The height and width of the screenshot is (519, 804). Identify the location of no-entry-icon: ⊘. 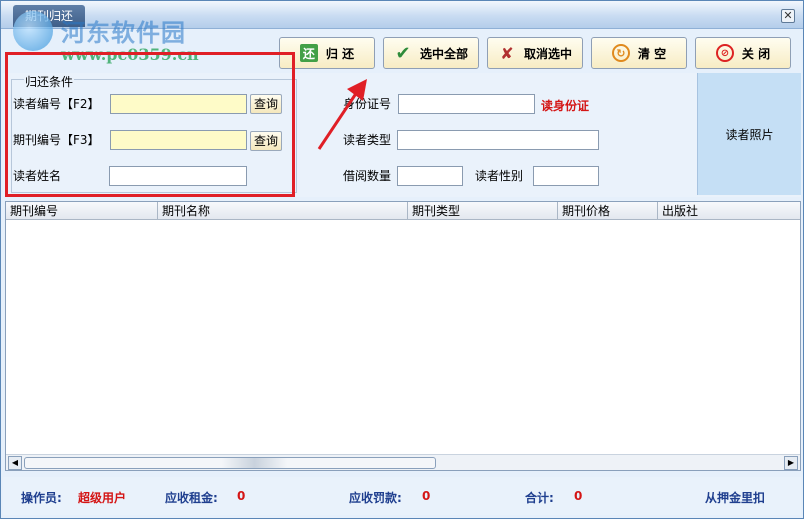
(724, 53).